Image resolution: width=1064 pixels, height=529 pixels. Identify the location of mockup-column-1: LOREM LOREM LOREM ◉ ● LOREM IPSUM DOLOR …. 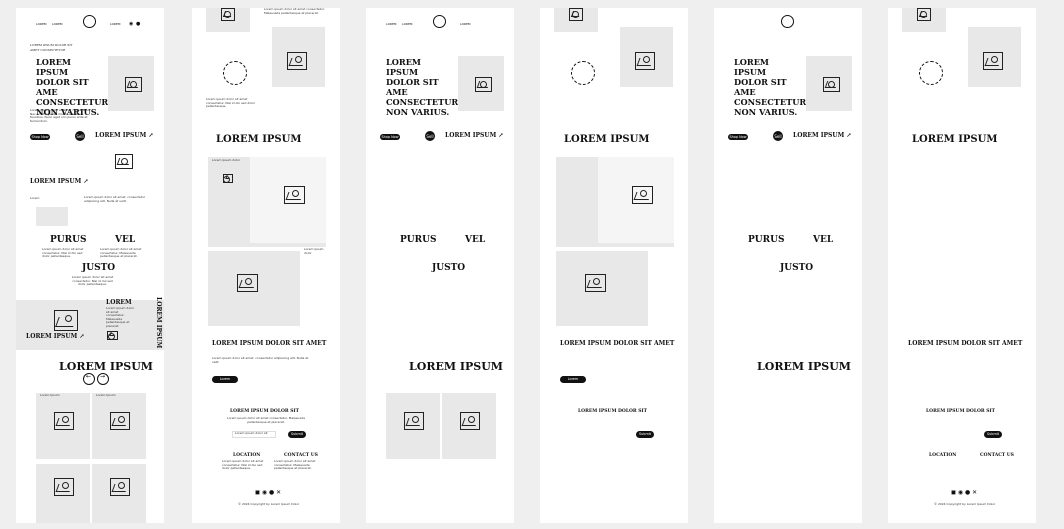
(90, 265).